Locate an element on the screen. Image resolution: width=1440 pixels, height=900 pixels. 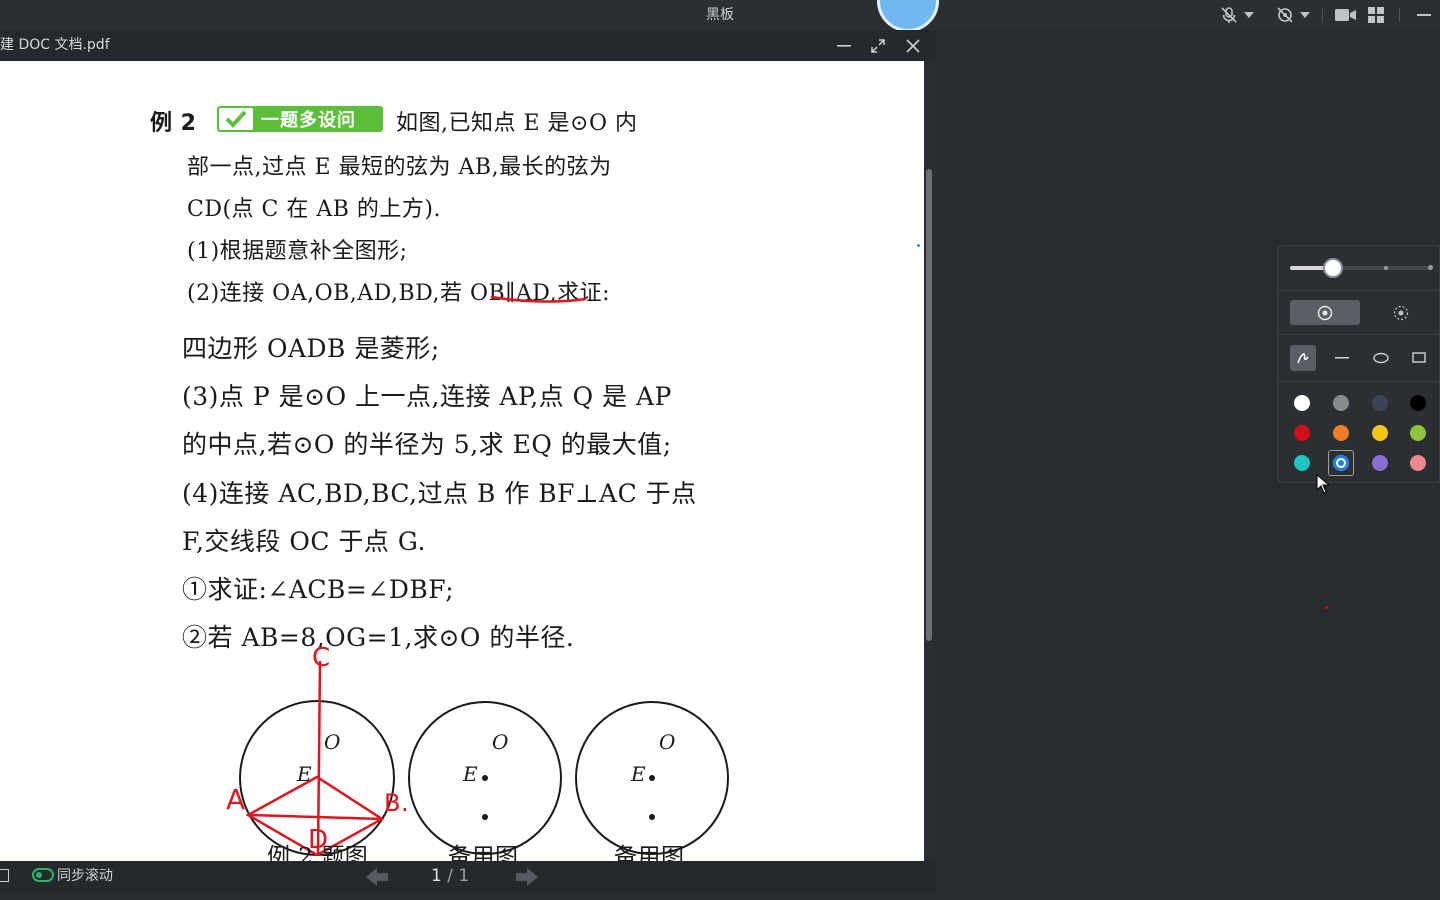
pen-size-slider is located at coordinates (1361, 268).